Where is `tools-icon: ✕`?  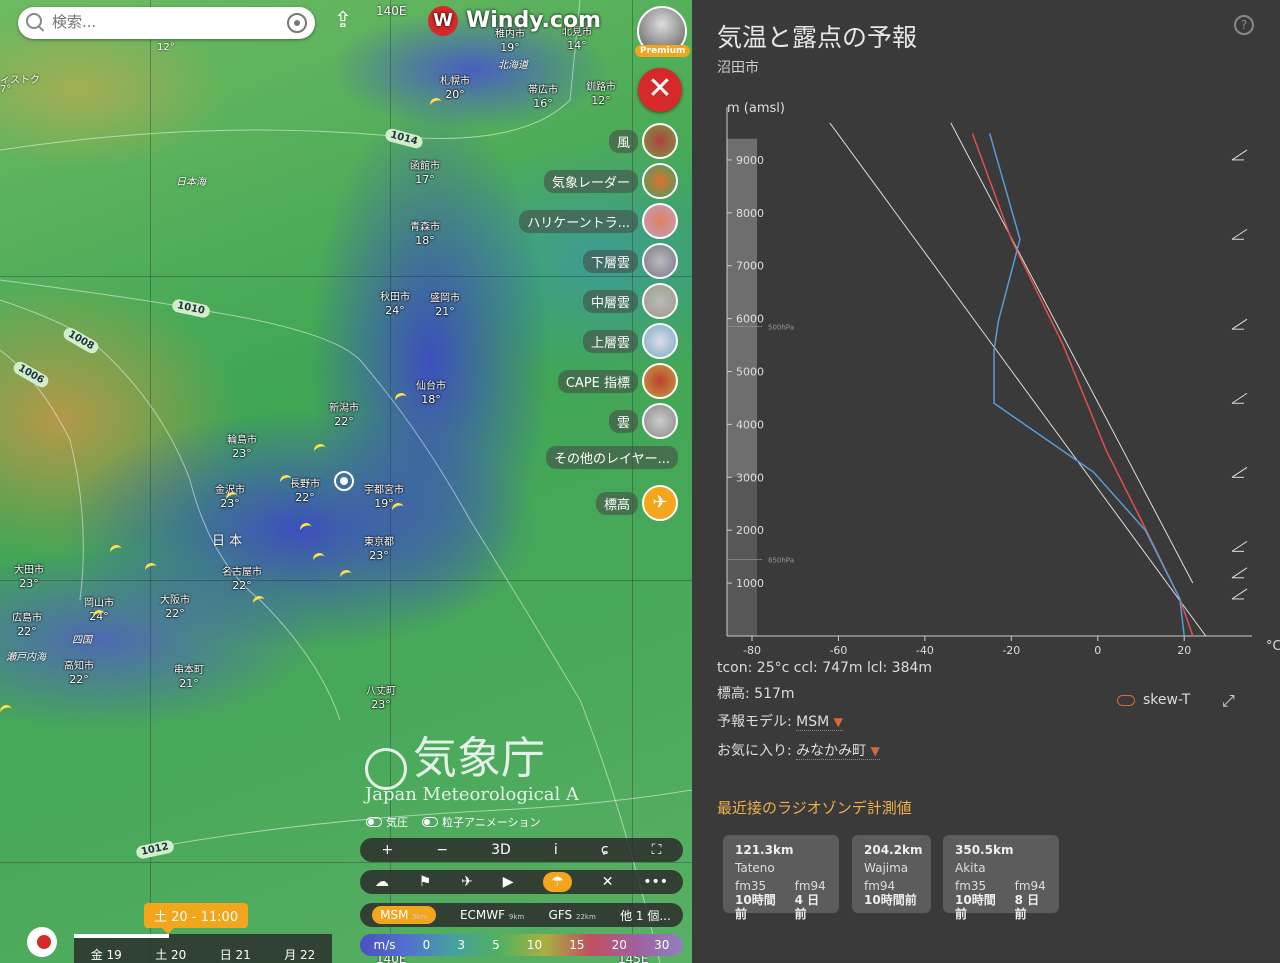 tools-icon: ✕ is located at coordinates (608, 882).